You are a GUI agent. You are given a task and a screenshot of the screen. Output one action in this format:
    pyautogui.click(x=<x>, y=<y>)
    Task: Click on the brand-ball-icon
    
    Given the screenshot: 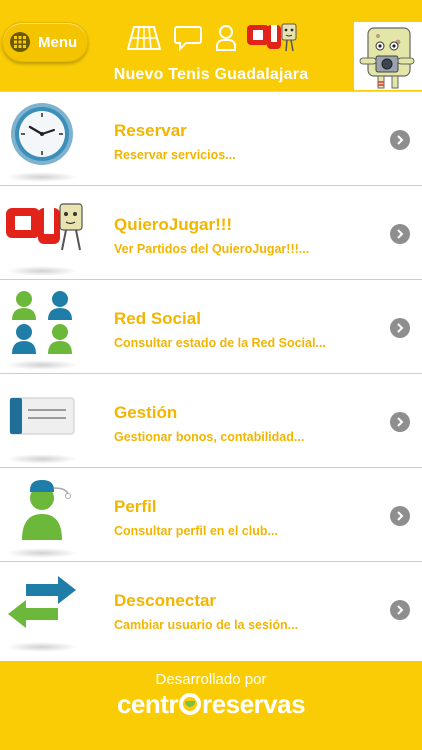 What is the action you would take?
    pyautogui.click(x=190, y=704)
    